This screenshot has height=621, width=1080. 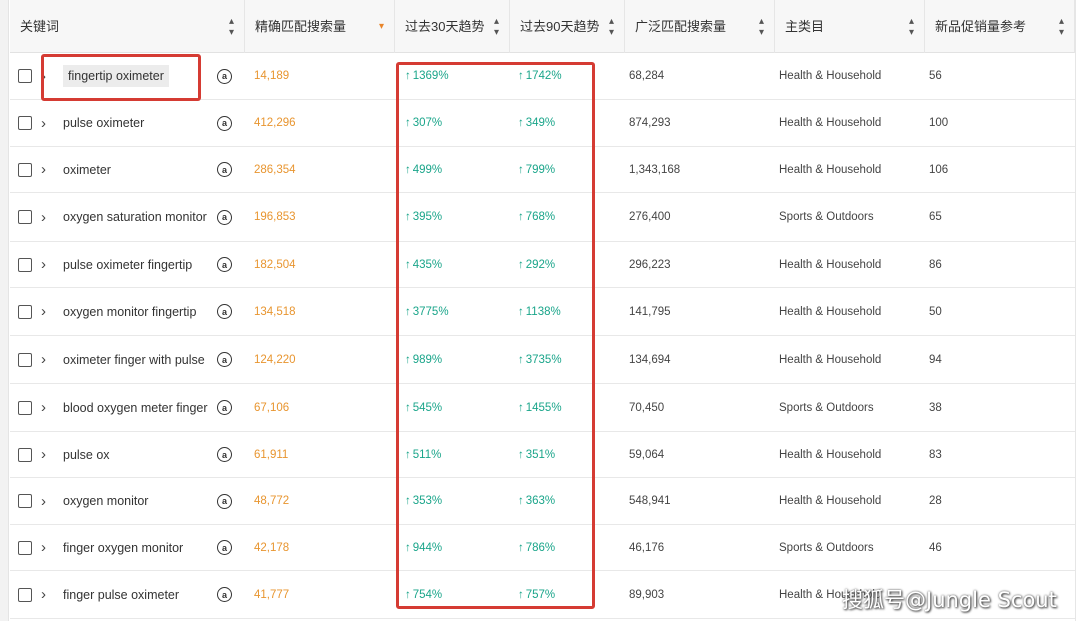 What do you see at coordinates (275, 264) in the screenshot?
I see `exact-search-volume: 182,504` at bounding box center [275, 264].